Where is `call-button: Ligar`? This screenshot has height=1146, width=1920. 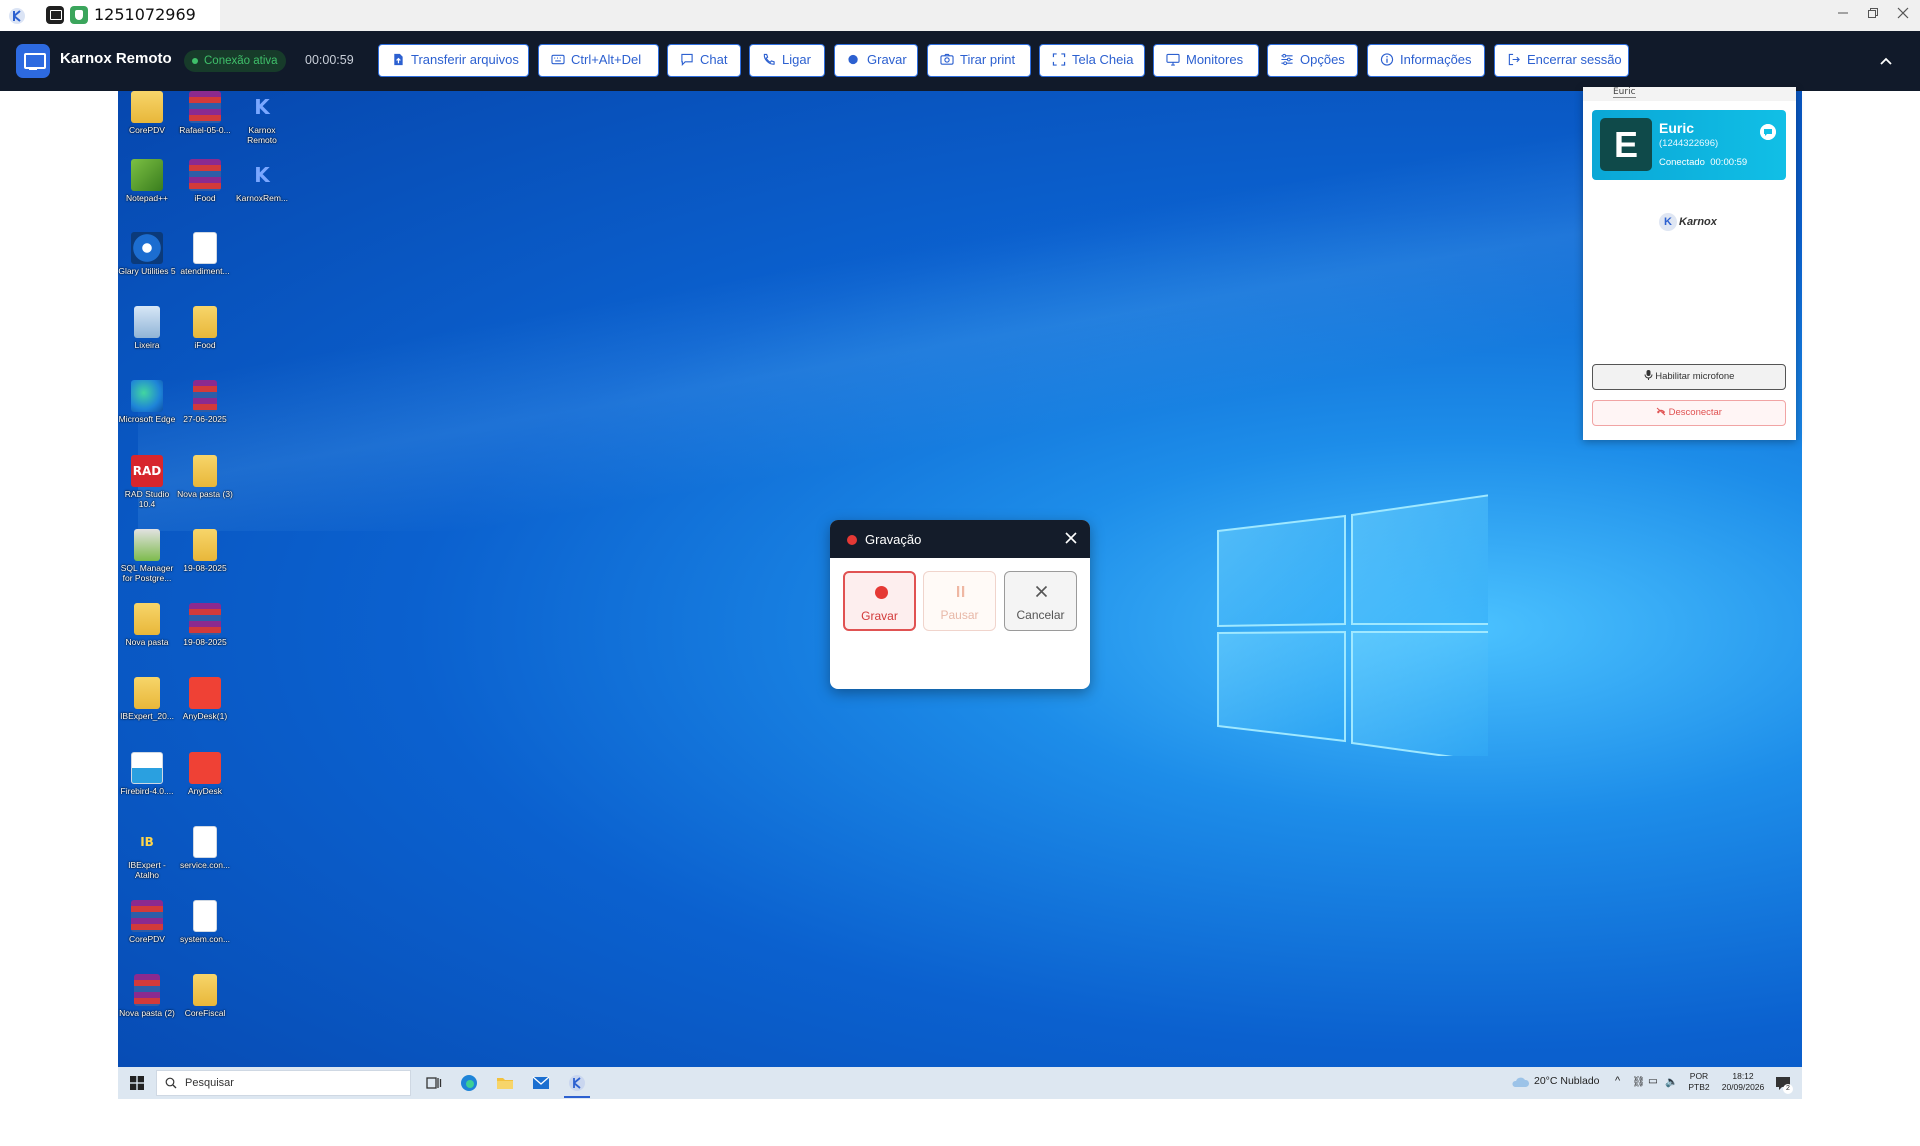 call-button: Ligar is located at coordinates (787, 60).